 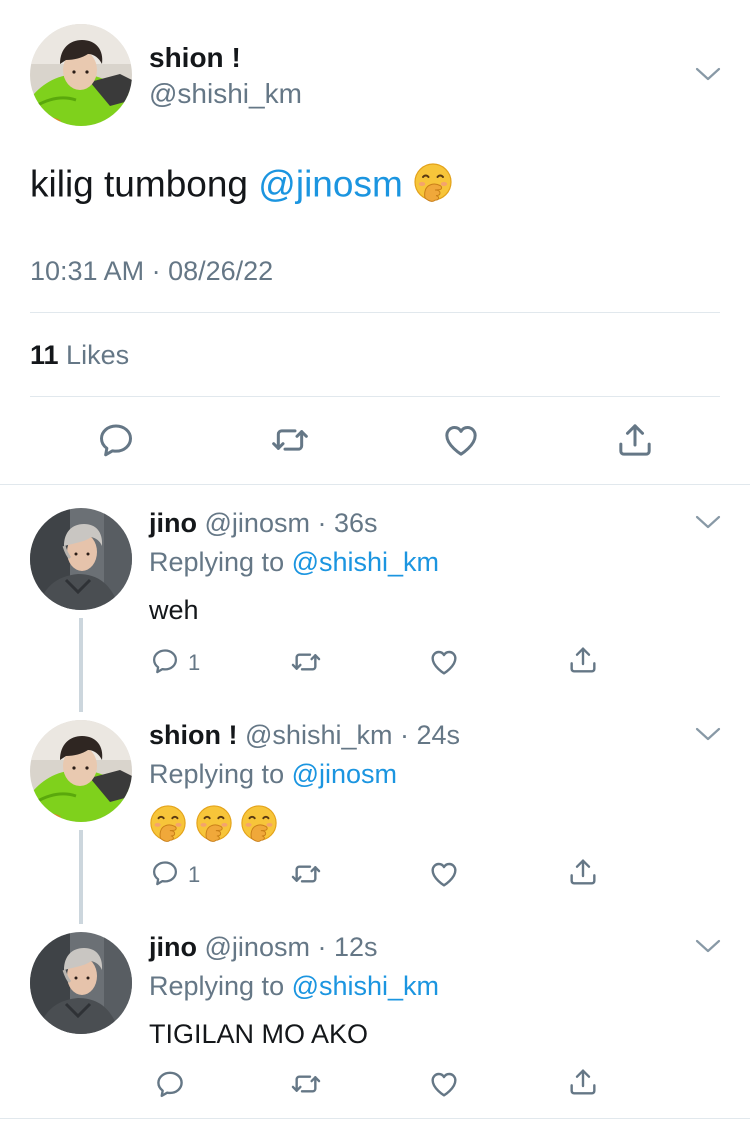 I want to click on reply-header: jino @jinosm · 12s, so click(x=263, y=947).